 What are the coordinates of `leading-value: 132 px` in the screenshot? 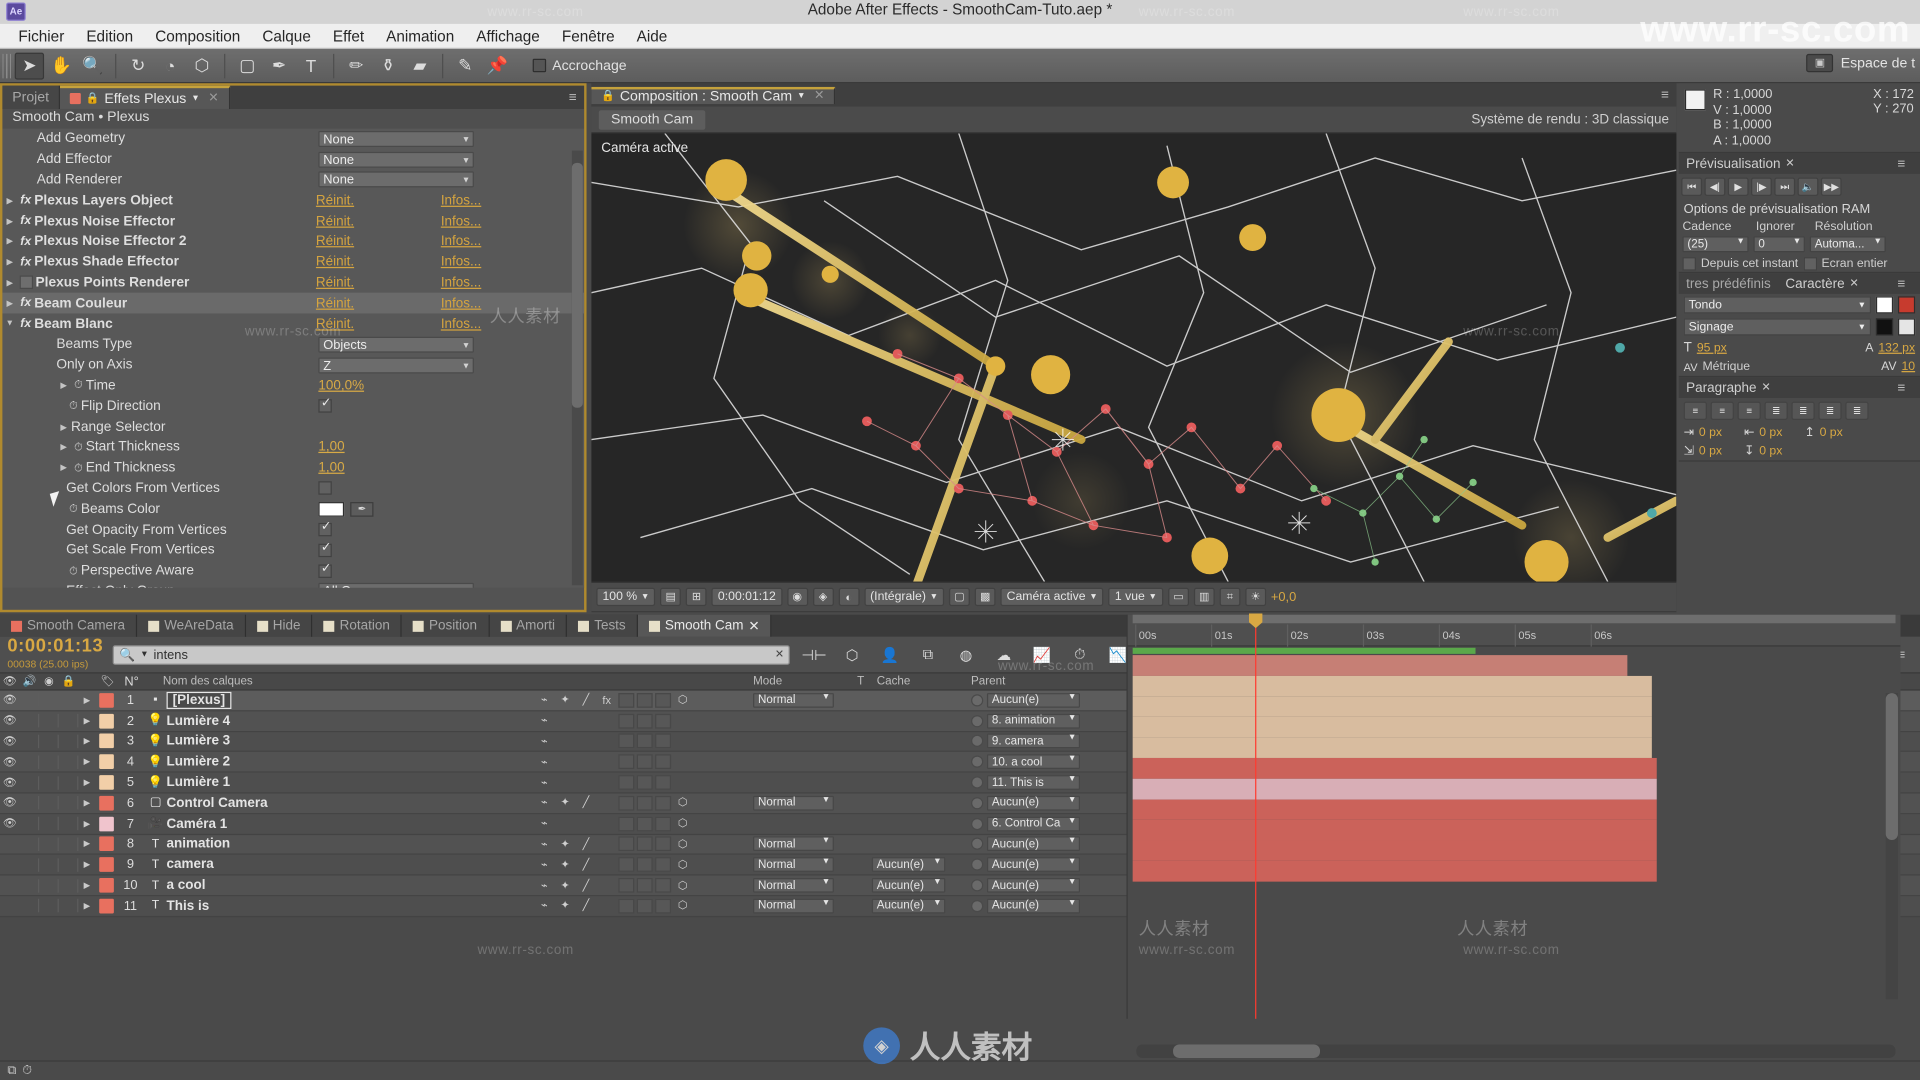 It's located at (1896, 347).